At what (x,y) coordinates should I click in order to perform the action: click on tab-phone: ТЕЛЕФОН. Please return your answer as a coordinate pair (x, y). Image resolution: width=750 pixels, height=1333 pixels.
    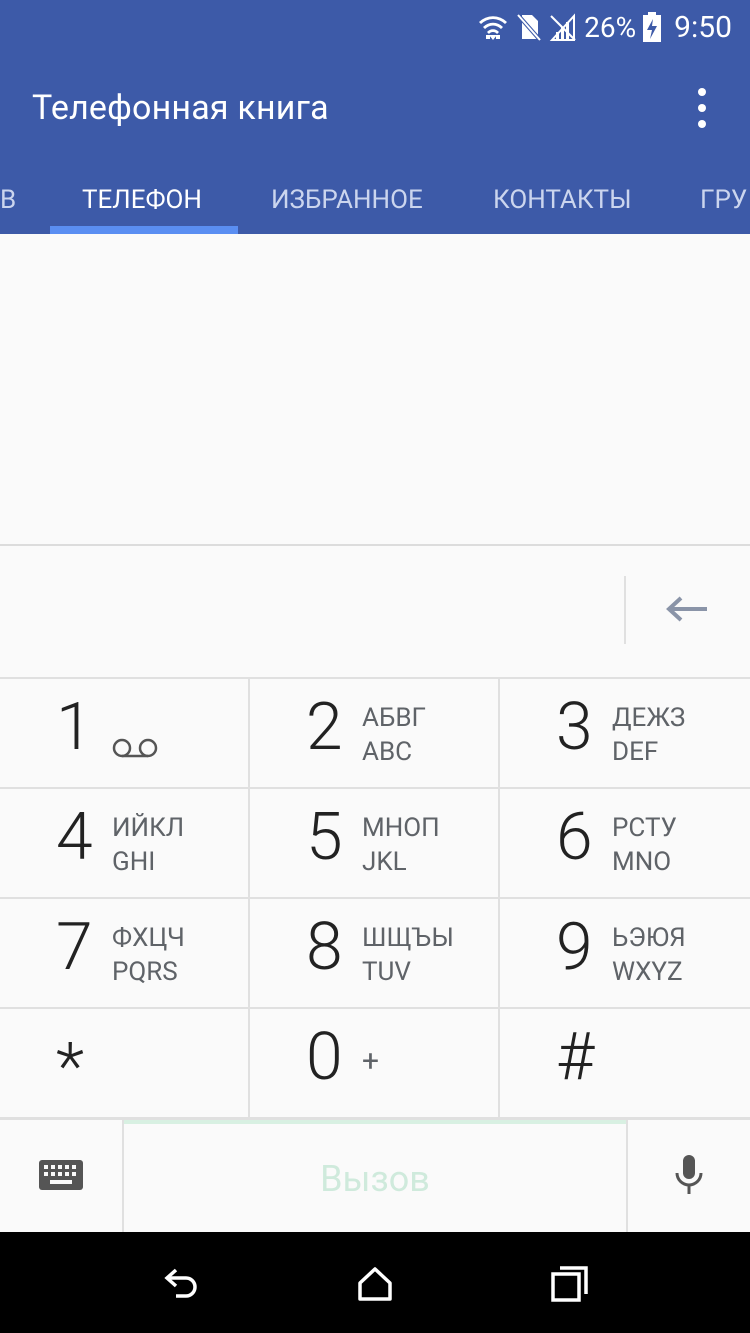
    Looking at the image, I should click on (142, 202).